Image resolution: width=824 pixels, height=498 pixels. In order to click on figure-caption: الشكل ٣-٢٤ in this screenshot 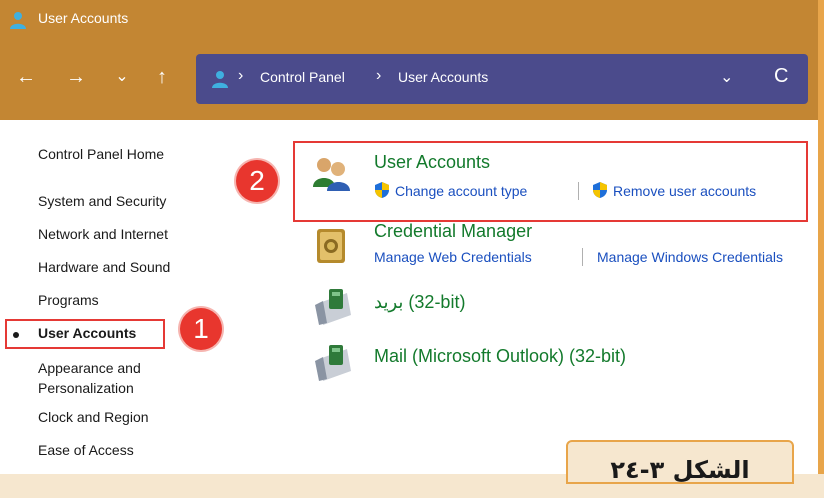, I will do `click(680, 462)`.